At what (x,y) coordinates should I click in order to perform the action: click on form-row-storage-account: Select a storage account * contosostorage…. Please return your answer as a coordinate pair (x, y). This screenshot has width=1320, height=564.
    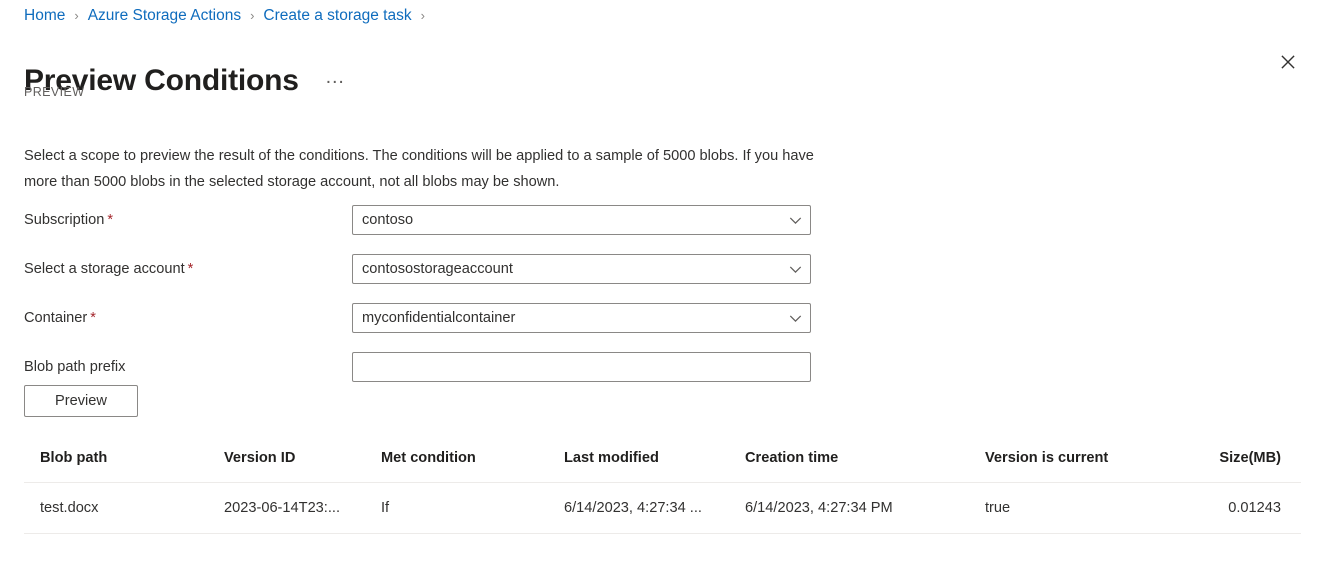
    Looking at the image, I should click on (419, 269).